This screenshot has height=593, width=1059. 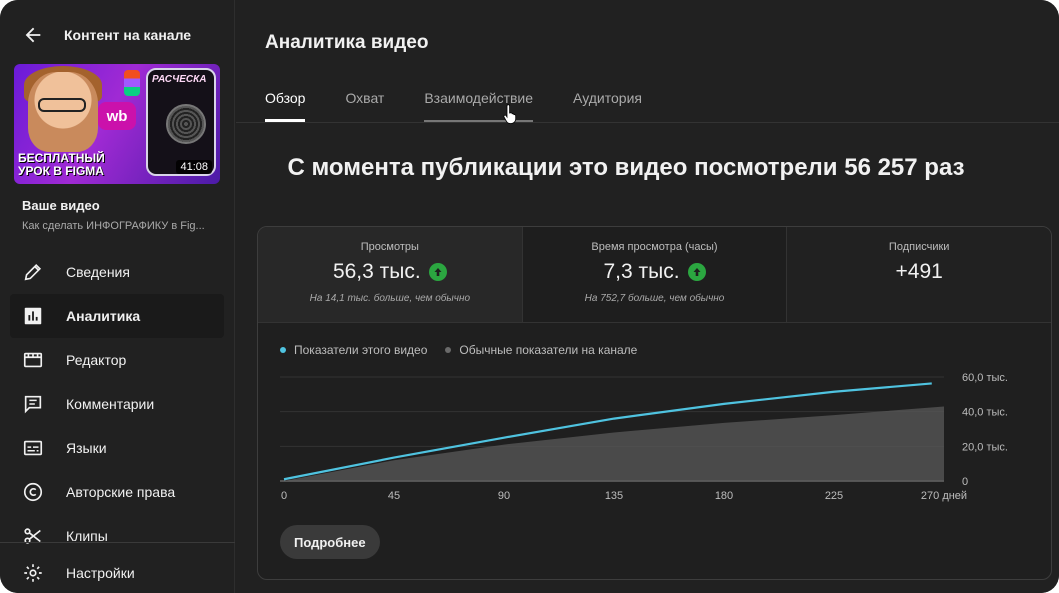 What do you see at coordinates (86, 448) in the screenshot?
I see `sidebar-item-label: Языки` at bounding box center [86, 448].